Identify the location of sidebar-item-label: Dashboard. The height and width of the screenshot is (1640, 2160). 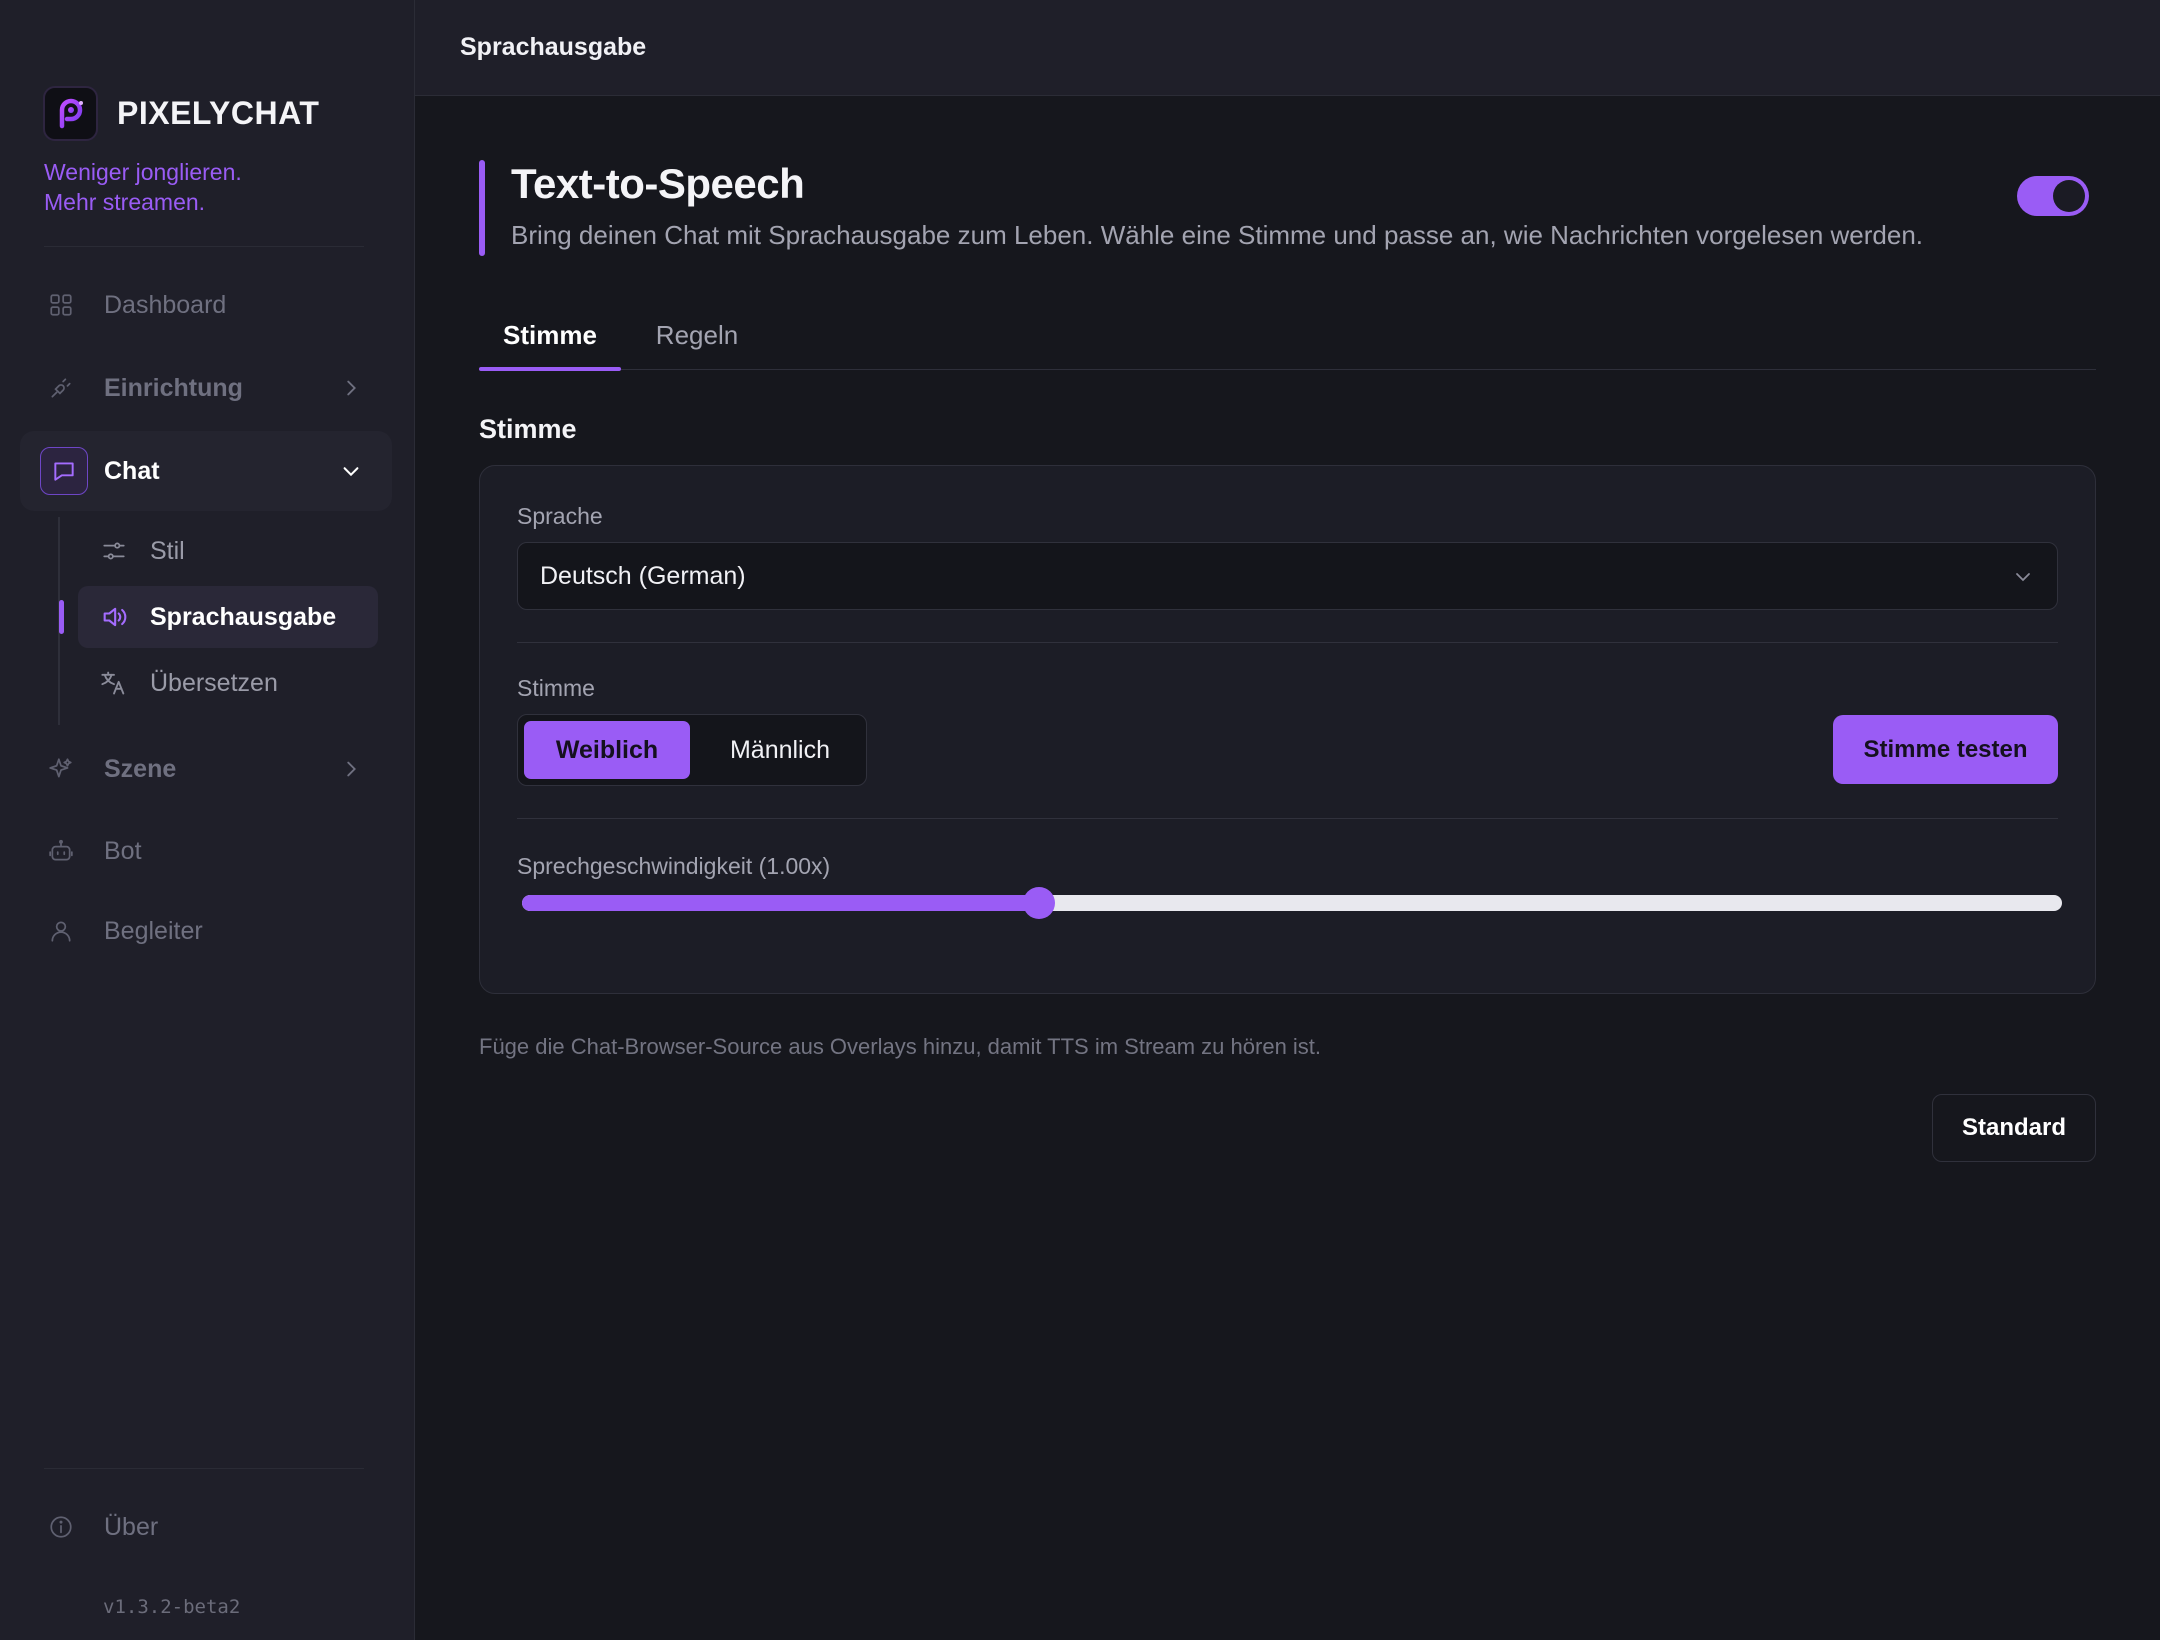
(165, 304).